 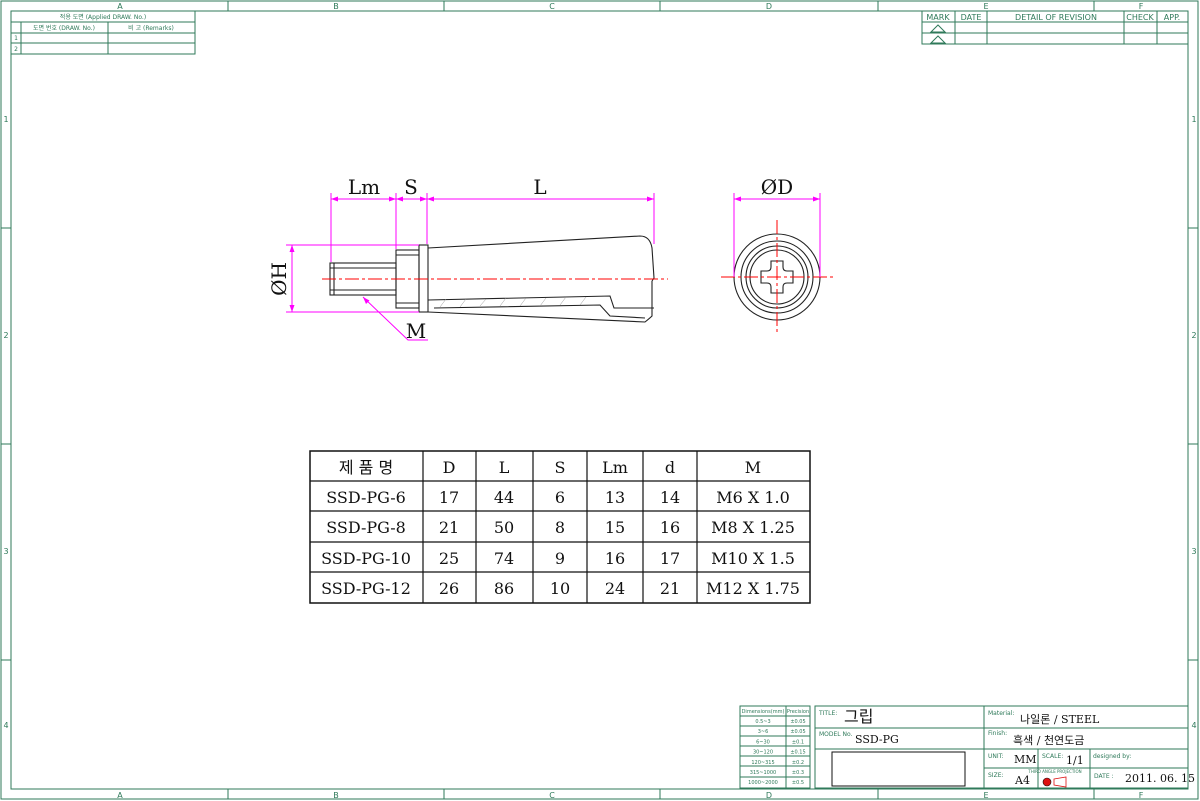 What do you see at coordinates (753, 558) in the screenshot?
I see `spec-cell-m: M10 X 1.5` at bounding box center [753, 558].